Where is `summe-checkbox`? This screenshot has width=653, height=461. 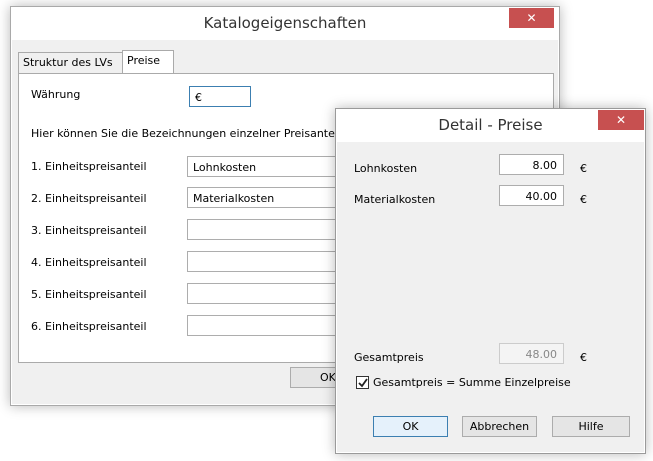
summe-checkbox is located at coordinates (362, 382).